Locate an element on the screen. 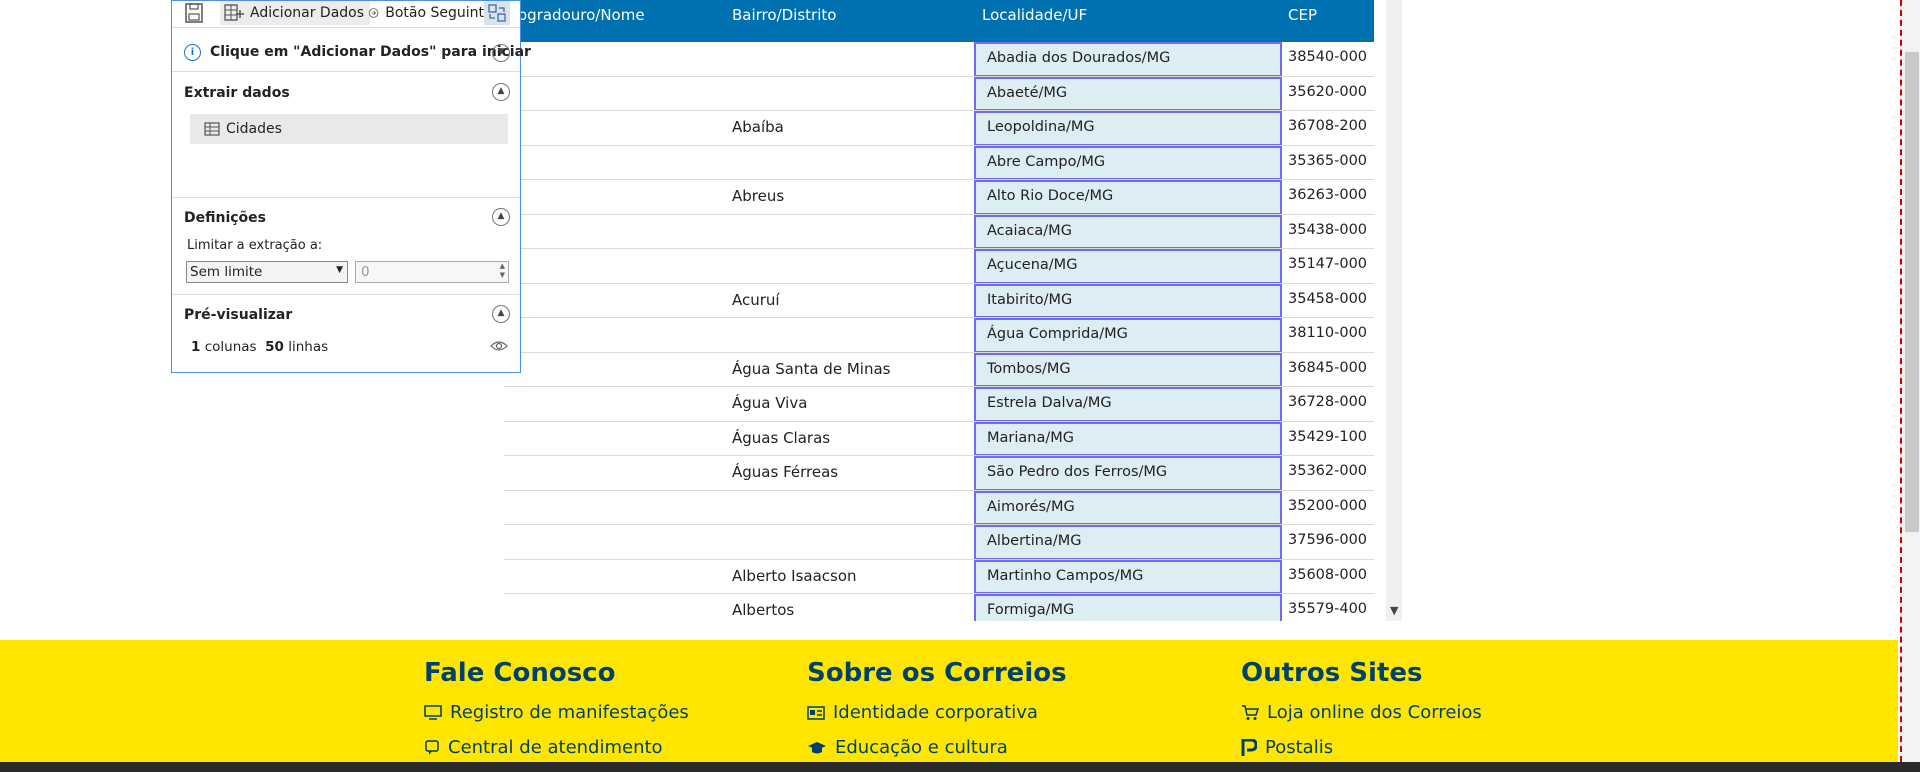  table-row: Acuruí Itabirito/MG 35458-000 is located at coordinates (939, 300).